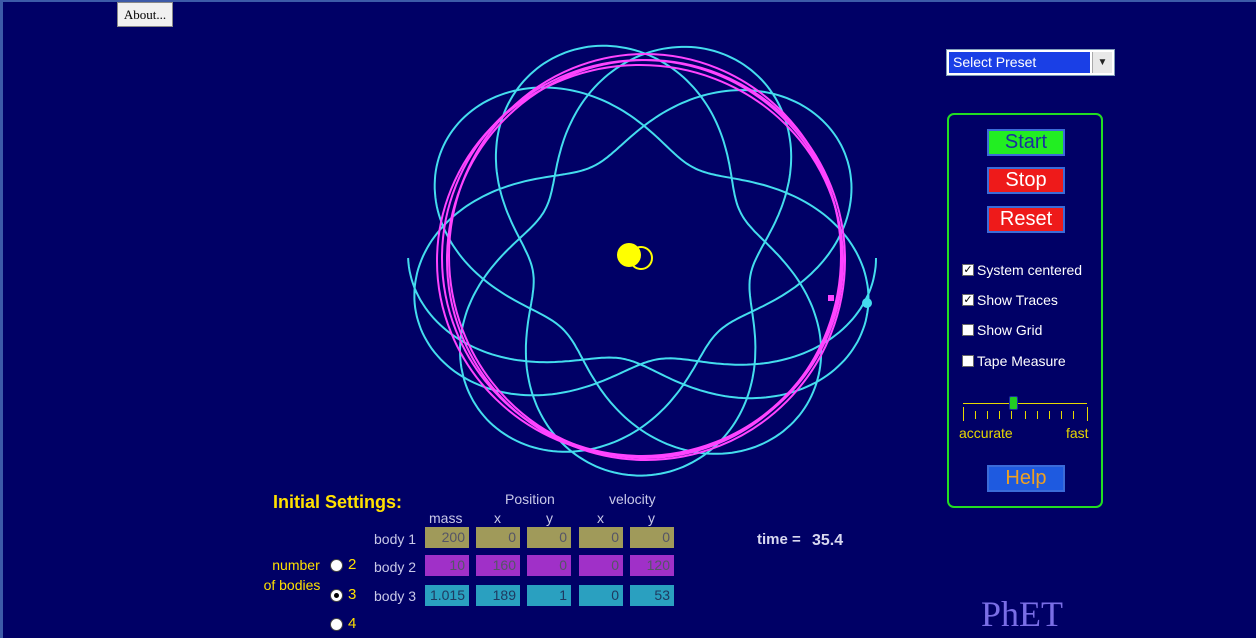 The image size is (1256, 638). I want to click on body1-mass-input: 200, so click(447, 537).